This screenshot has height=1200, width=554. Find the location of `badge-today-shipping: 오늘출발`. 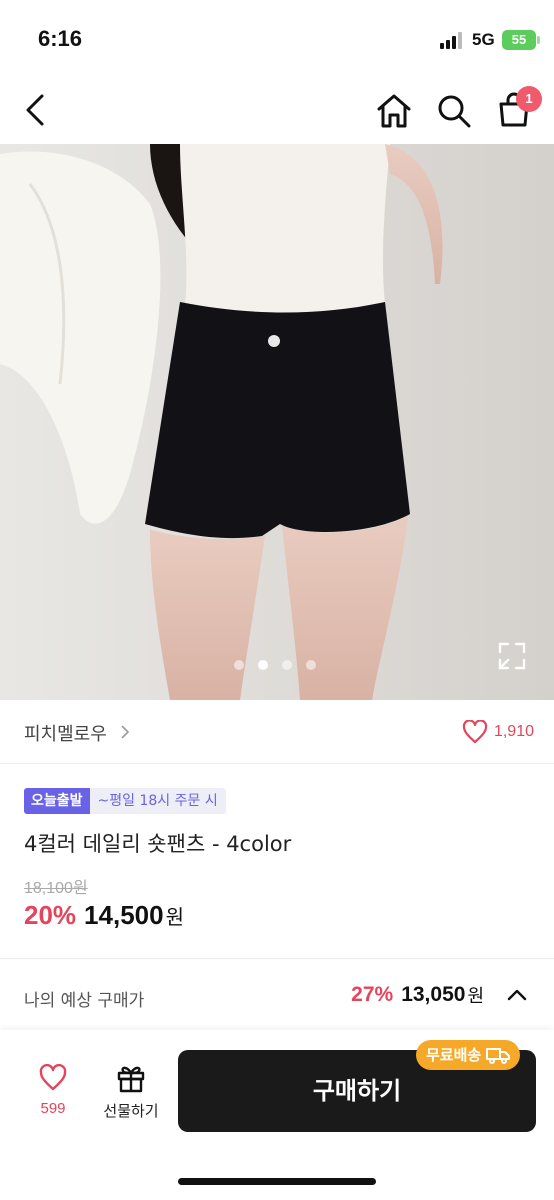

badge-today-shipping: 오늘출발 is located at coordinates (57, 801).